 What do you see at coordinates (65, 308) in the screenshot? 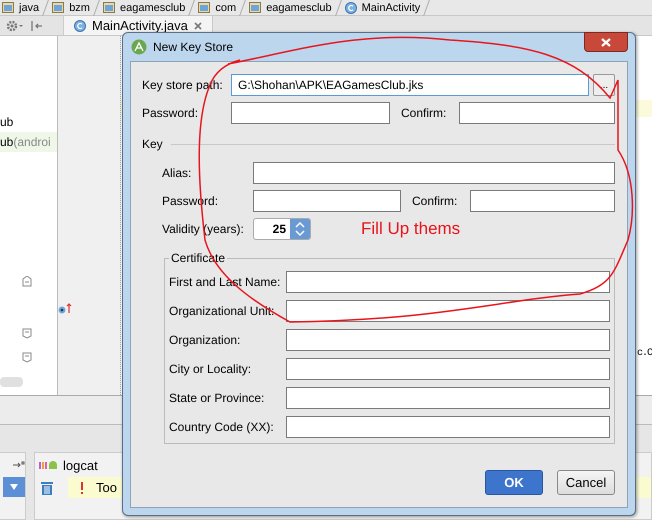
I see `override-icon` at bounding box center [65, 308].